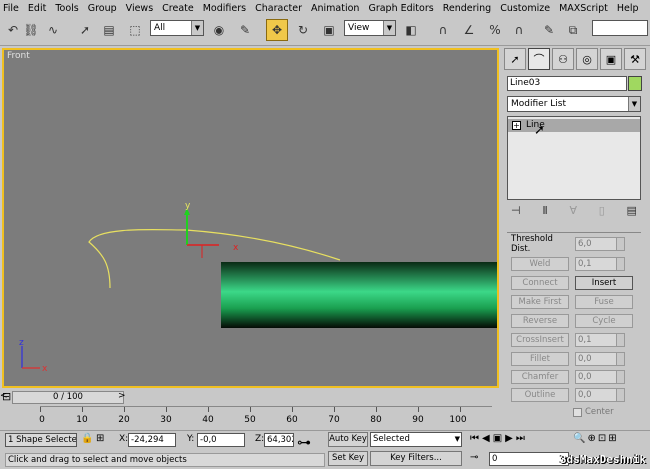 The height and width of the screenshot is (469, 650). What do you see at coordinates (474, 457) in the screenshot?
I see `key-mode-toggle-icon: ⊸` at bounding box center [474, 457].